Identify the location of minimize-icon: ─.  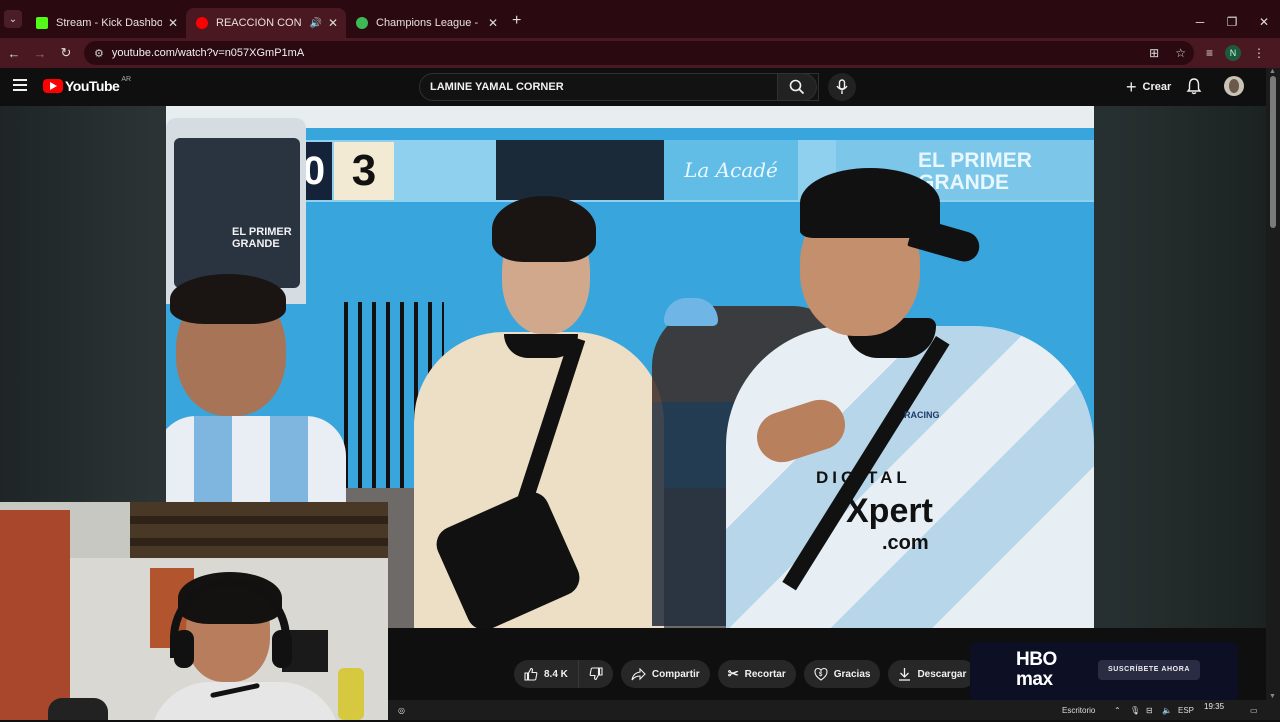
(1200, 19).